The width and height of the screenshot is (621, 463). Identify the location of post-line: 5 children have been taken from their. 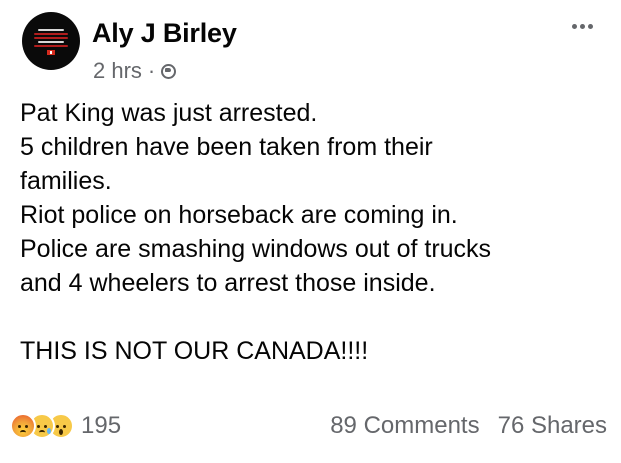
(226, 147).